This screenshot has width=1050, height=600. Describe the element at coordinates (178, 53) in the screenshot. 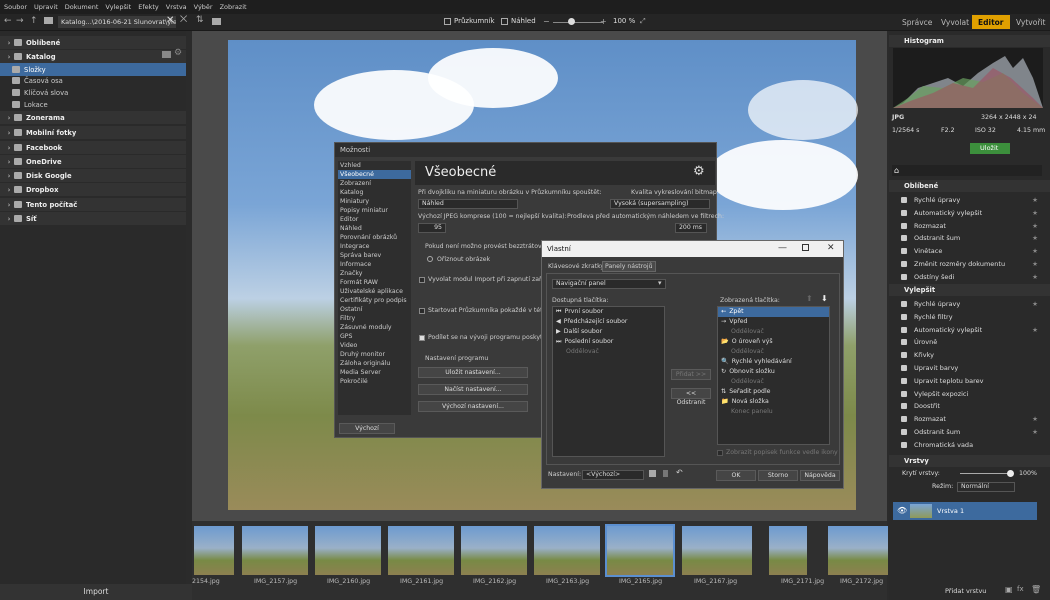

I see `gear-icon: ⚙` at that location.